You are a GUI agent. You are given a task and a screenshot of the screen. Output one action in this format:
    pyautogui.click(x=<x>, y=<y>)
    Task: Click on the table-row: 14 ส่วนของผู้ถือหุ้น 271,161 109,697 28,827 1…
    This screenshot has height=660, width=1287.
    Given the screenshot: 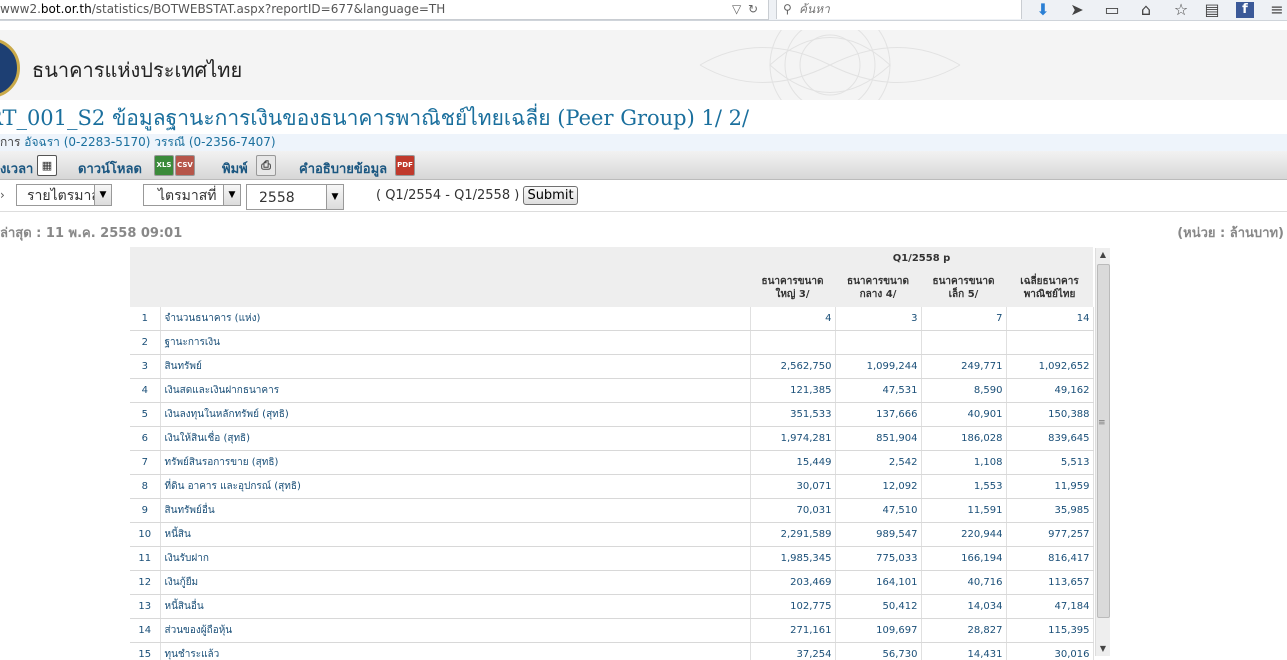 What is the action you would take?
    pyautogui.click(x=612, y=630)
    